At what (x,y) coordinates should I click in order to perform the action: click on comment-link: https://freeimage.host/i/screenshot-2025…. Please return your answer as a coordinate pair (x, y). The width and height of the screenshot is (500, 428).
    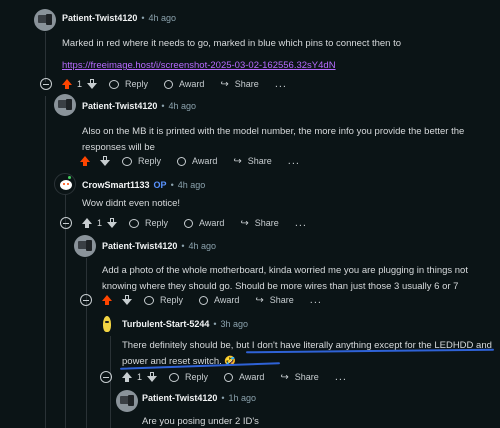
    Looking at the image, I should click on (199, 66).